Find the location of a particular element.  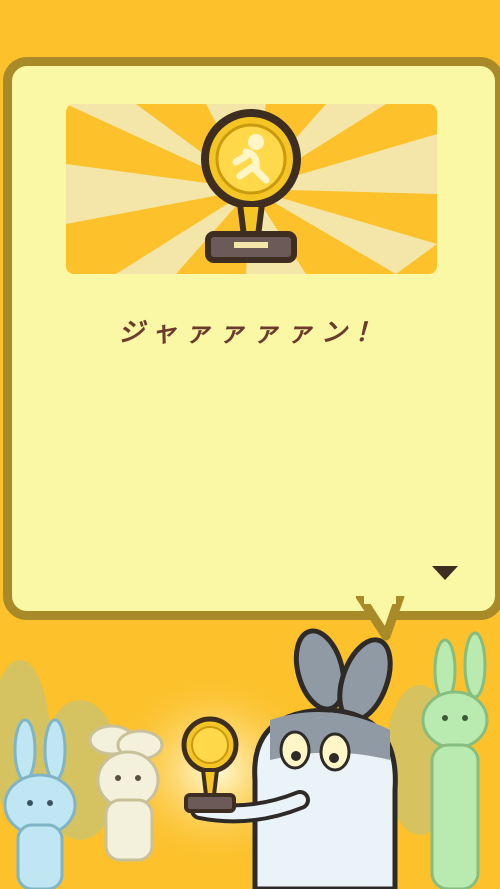

trophy-banner is located at coordinates (251, 189).